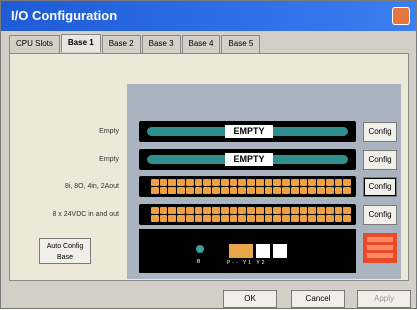 The image size is (417, 310). I want to click on status-led-icon, so click(200, 249).